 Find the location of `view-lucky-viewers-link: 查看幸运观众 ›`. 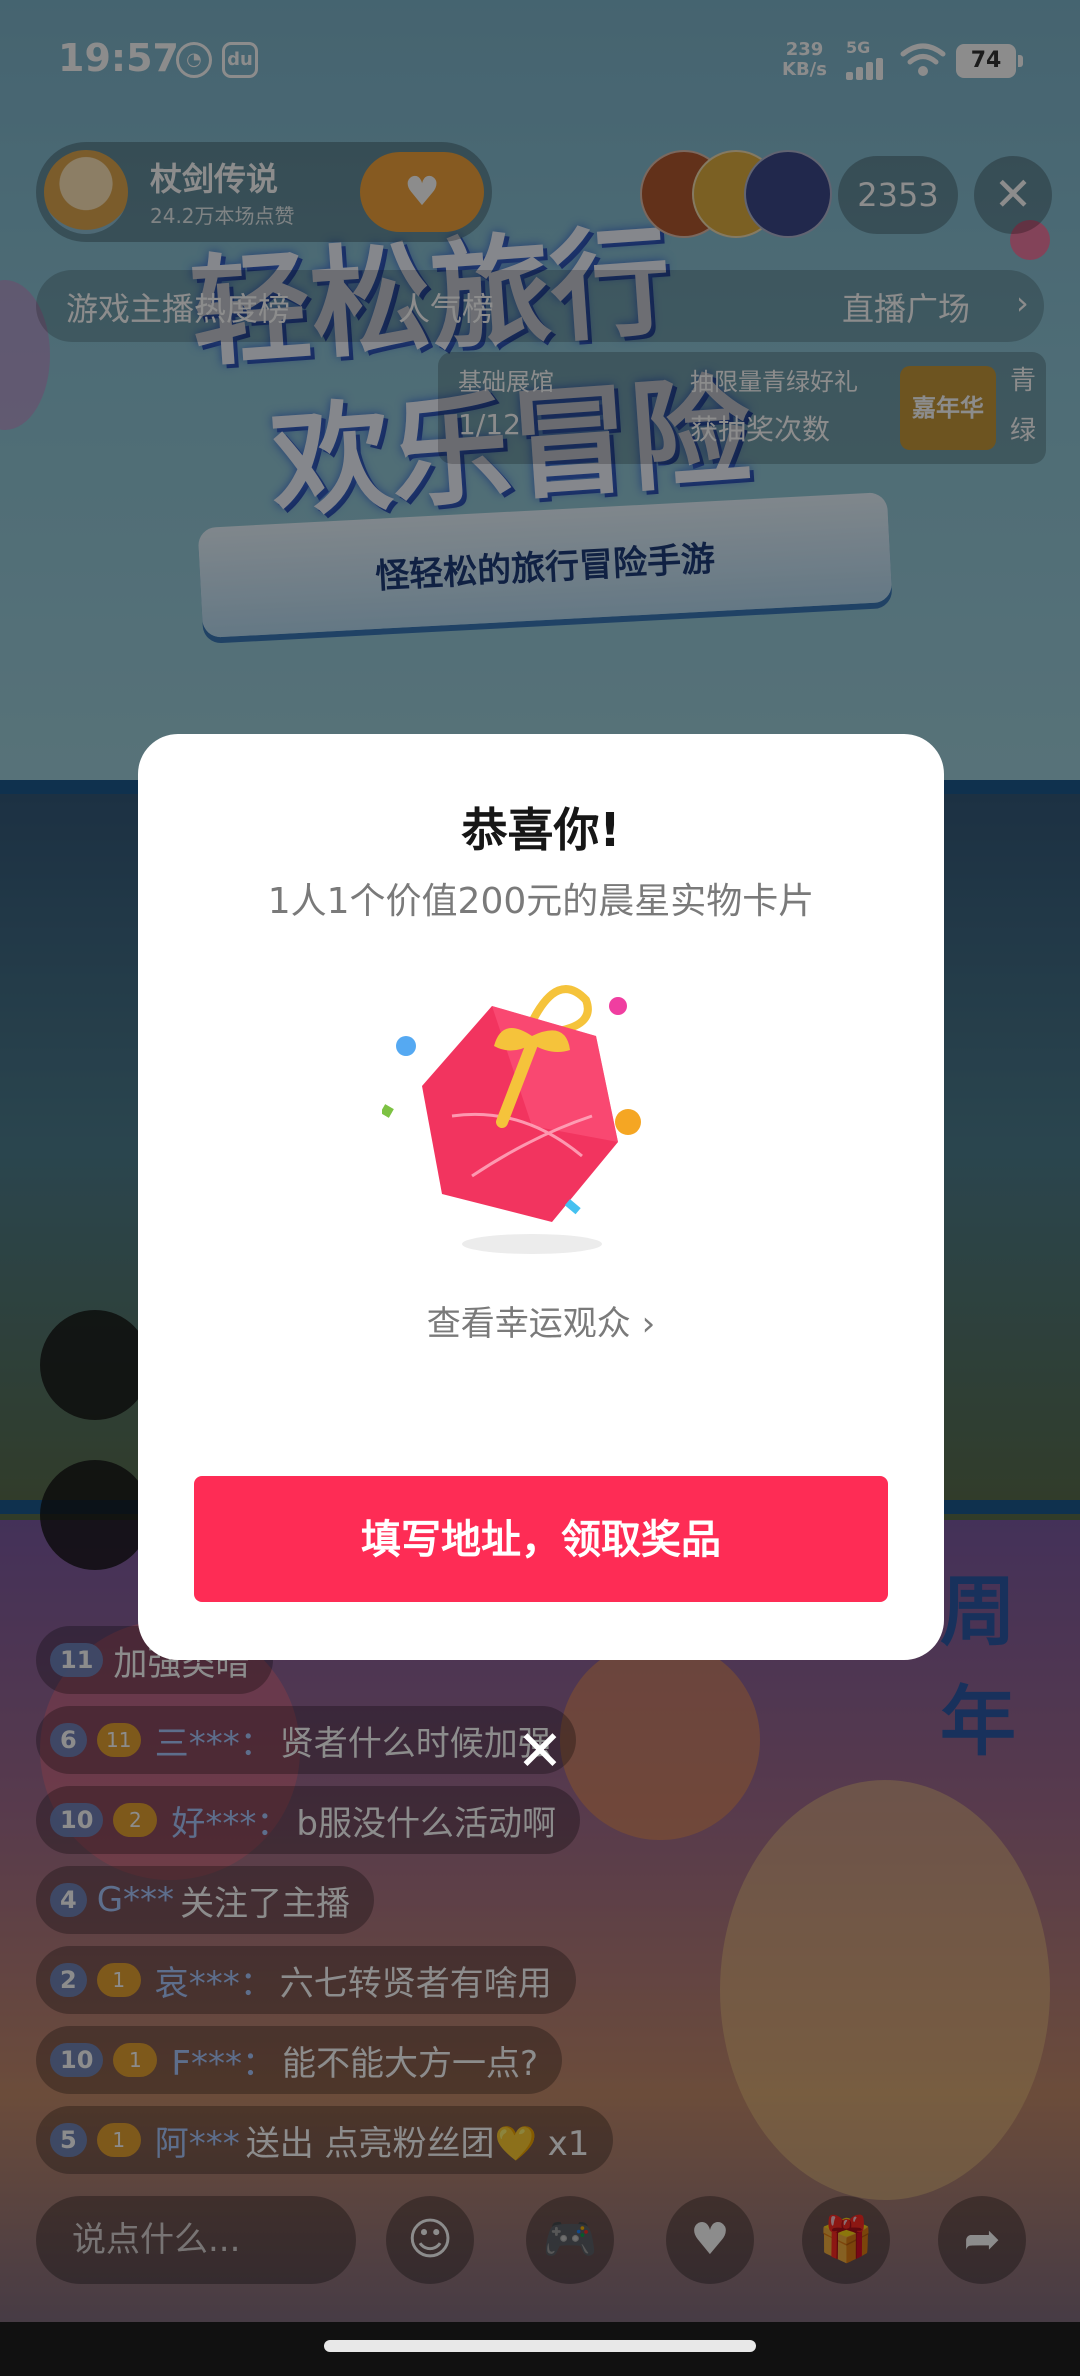

view-lucky-viewers-link: 查看幸运观众 › is located at coordinates (541, 1320).